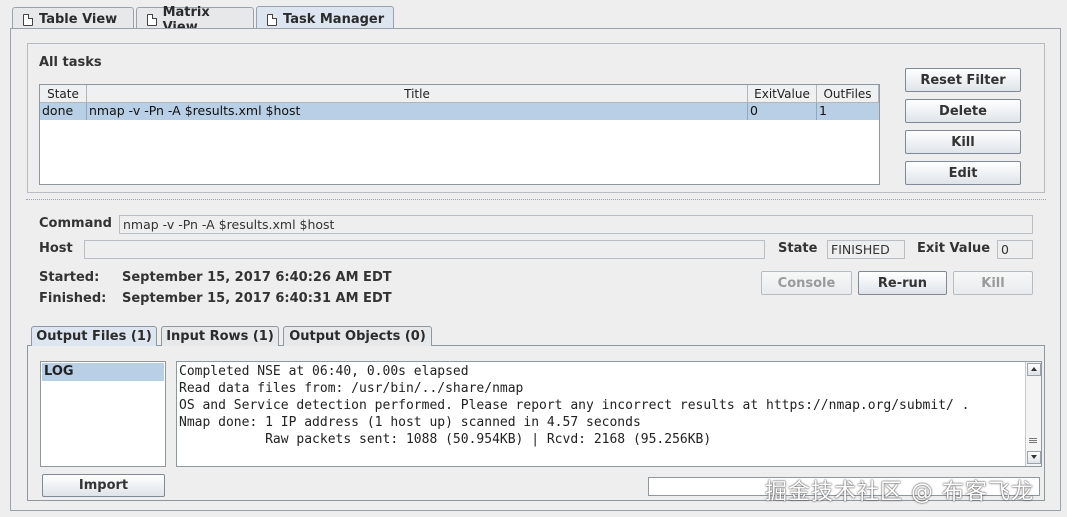 The width and height of the screenshot is (1067, 517). What do you see at coordinates (963, 142) in the screenshot?
I see `kill-task-button: Kill` at bounding box center [963, 142].